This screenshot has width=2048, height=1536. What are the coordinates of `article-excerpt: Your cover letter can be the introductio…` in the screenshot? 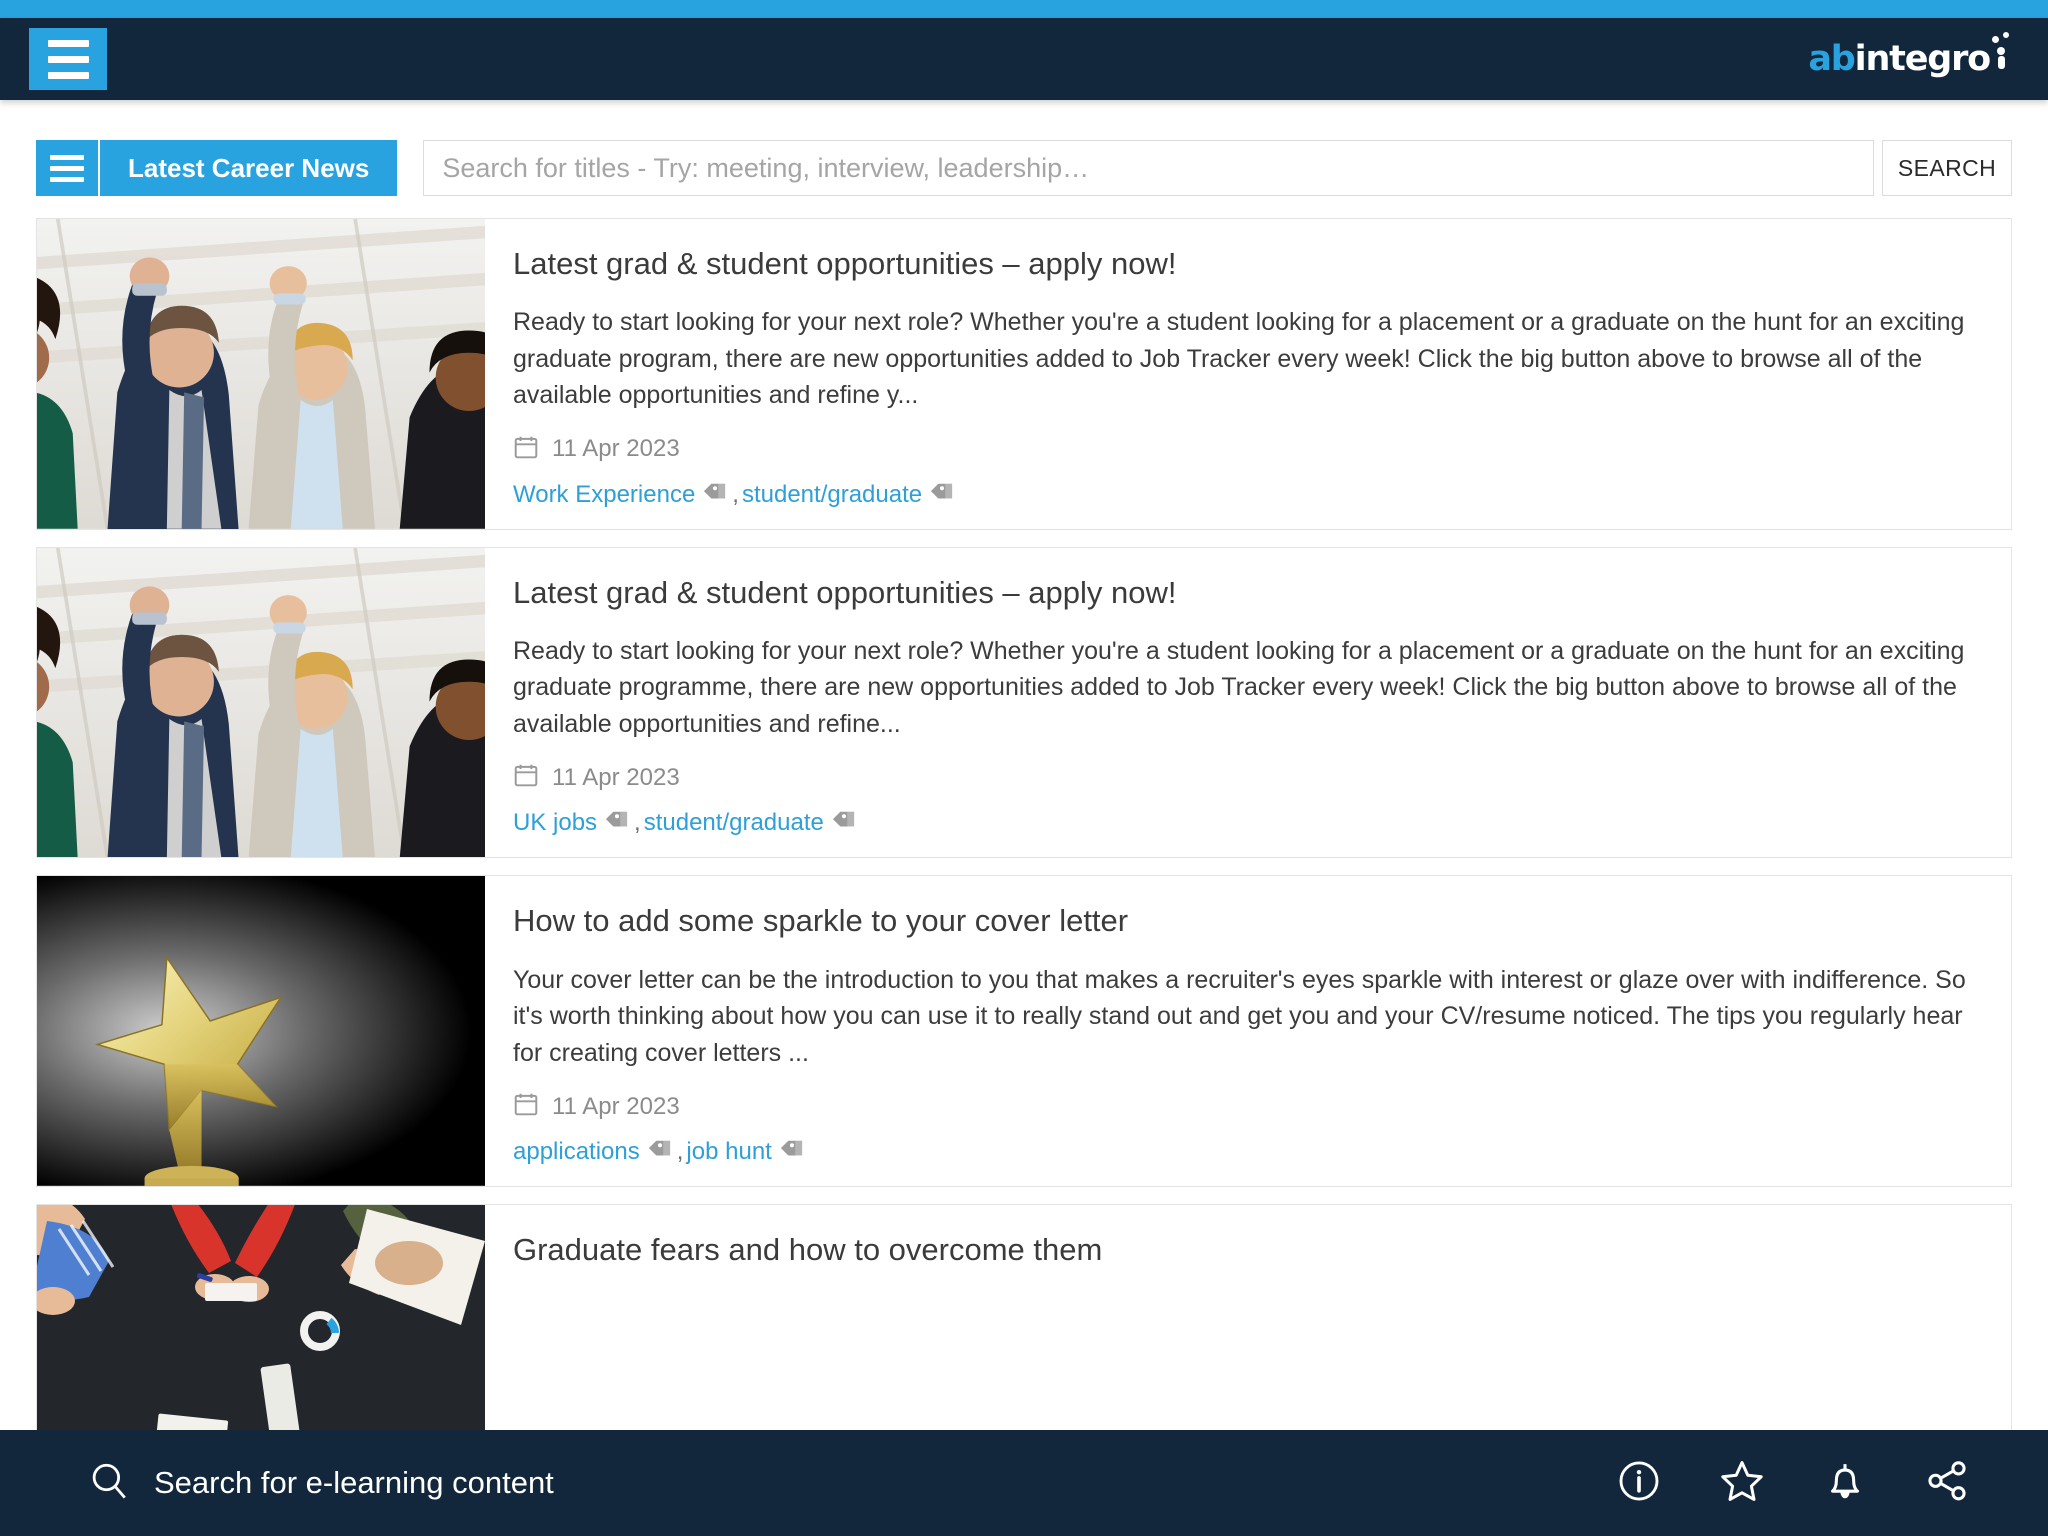 It's located at (1239, 1016).